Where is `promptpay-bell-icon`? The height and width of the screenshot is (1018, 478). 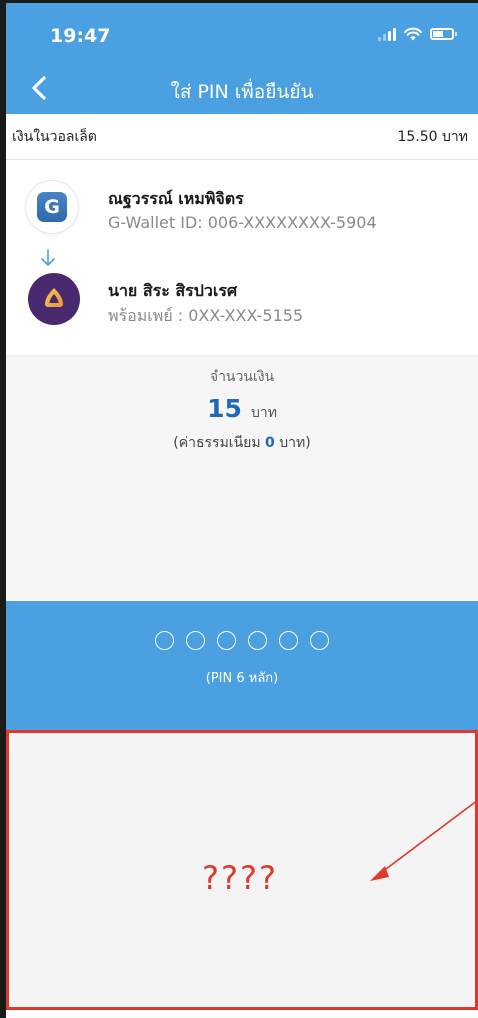 promptpay-bell-icon is located at coordinates (54, 297).